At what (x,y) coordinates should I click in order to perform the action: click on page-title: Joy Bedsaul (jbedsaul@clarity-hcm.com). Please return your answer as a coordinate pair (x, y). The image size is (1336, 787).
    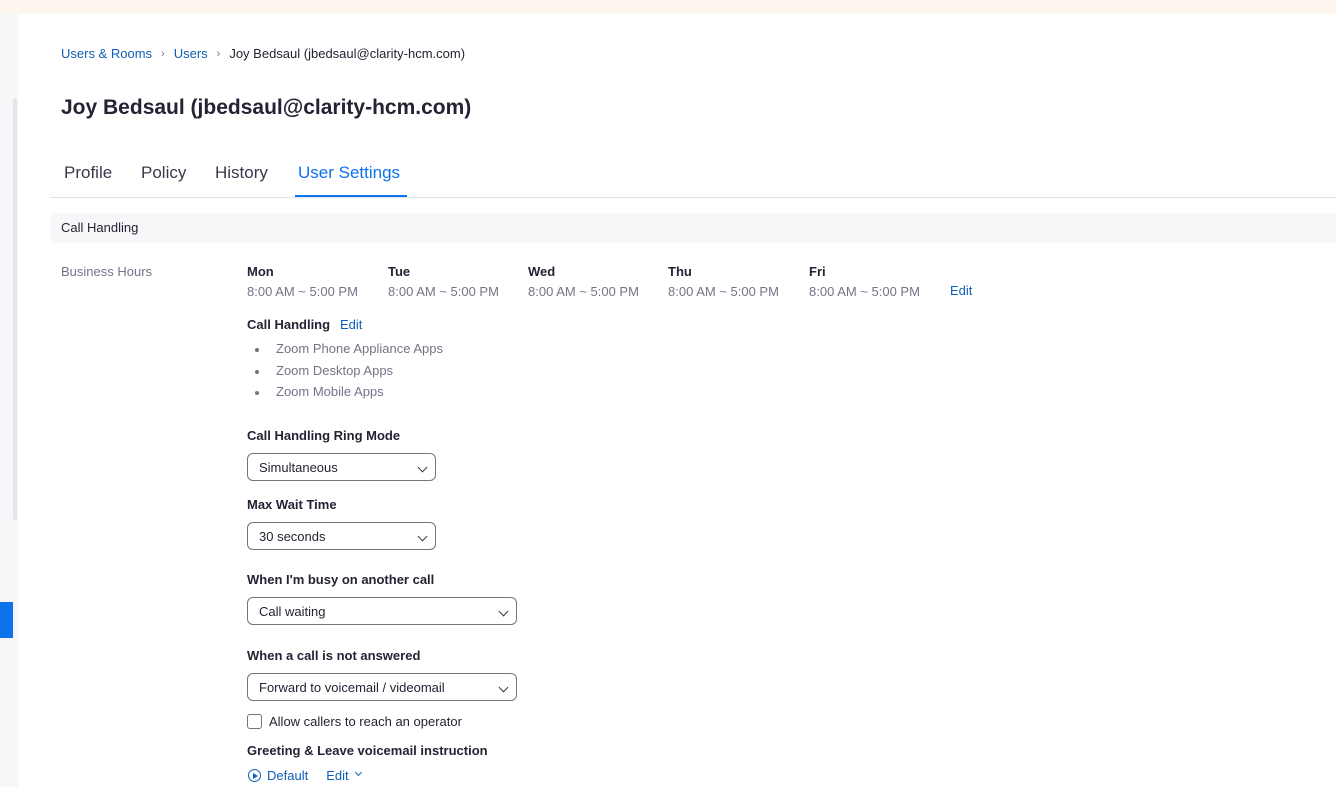
    Looking at the image, I should click on (266, 107).